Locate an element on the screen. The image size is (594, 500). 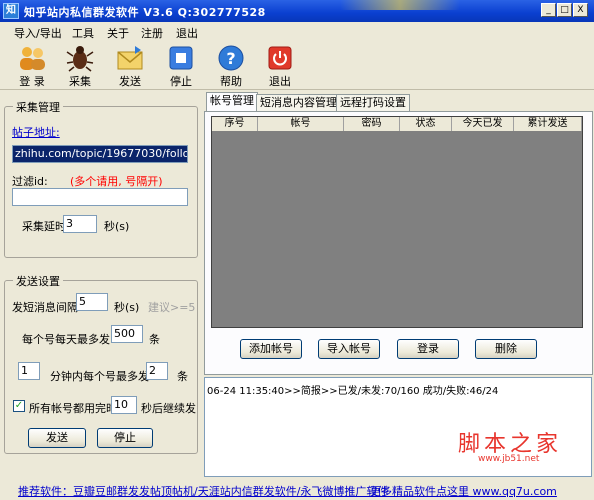
send-interval-hint: 建议>=5 is located at coordinates (172, 307).